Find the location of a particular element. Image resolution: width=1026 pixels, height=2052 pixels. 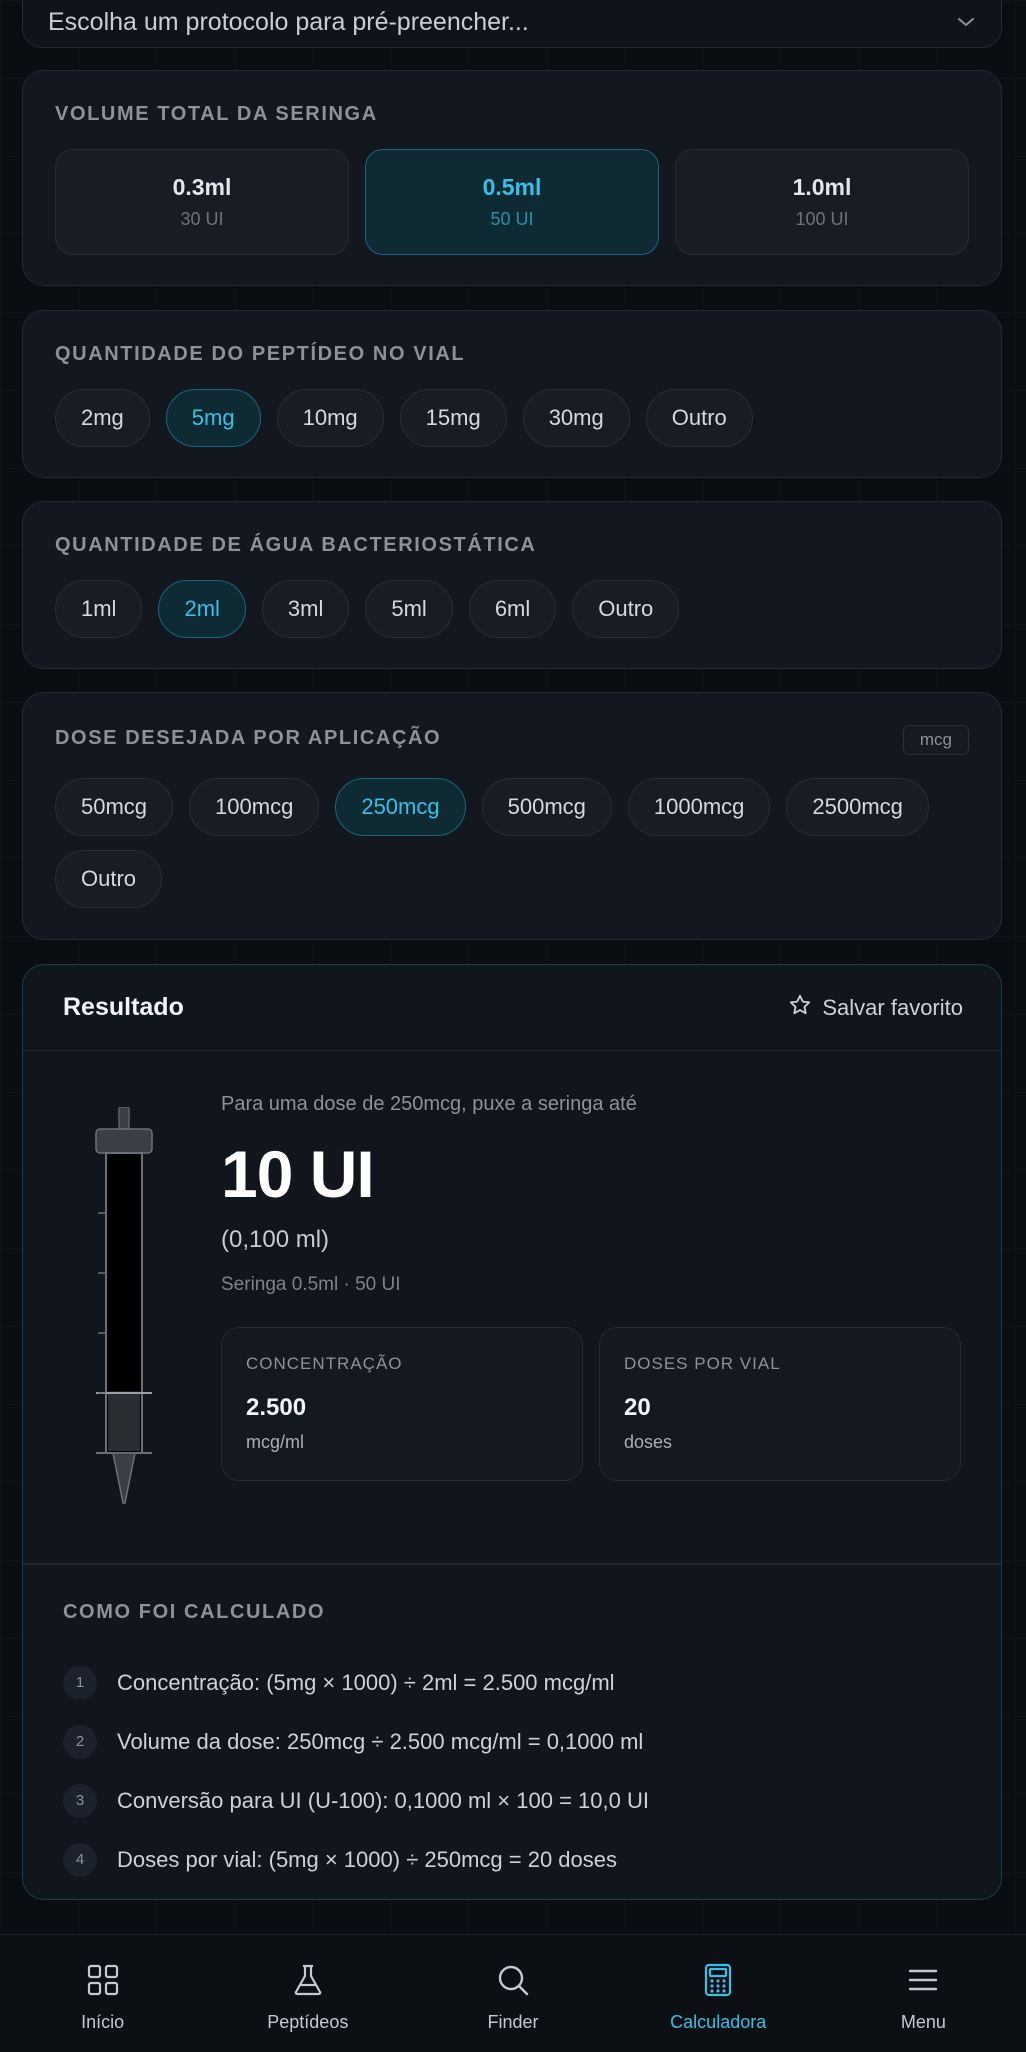

water-option: 3ml is located at coordinates (305, 609).